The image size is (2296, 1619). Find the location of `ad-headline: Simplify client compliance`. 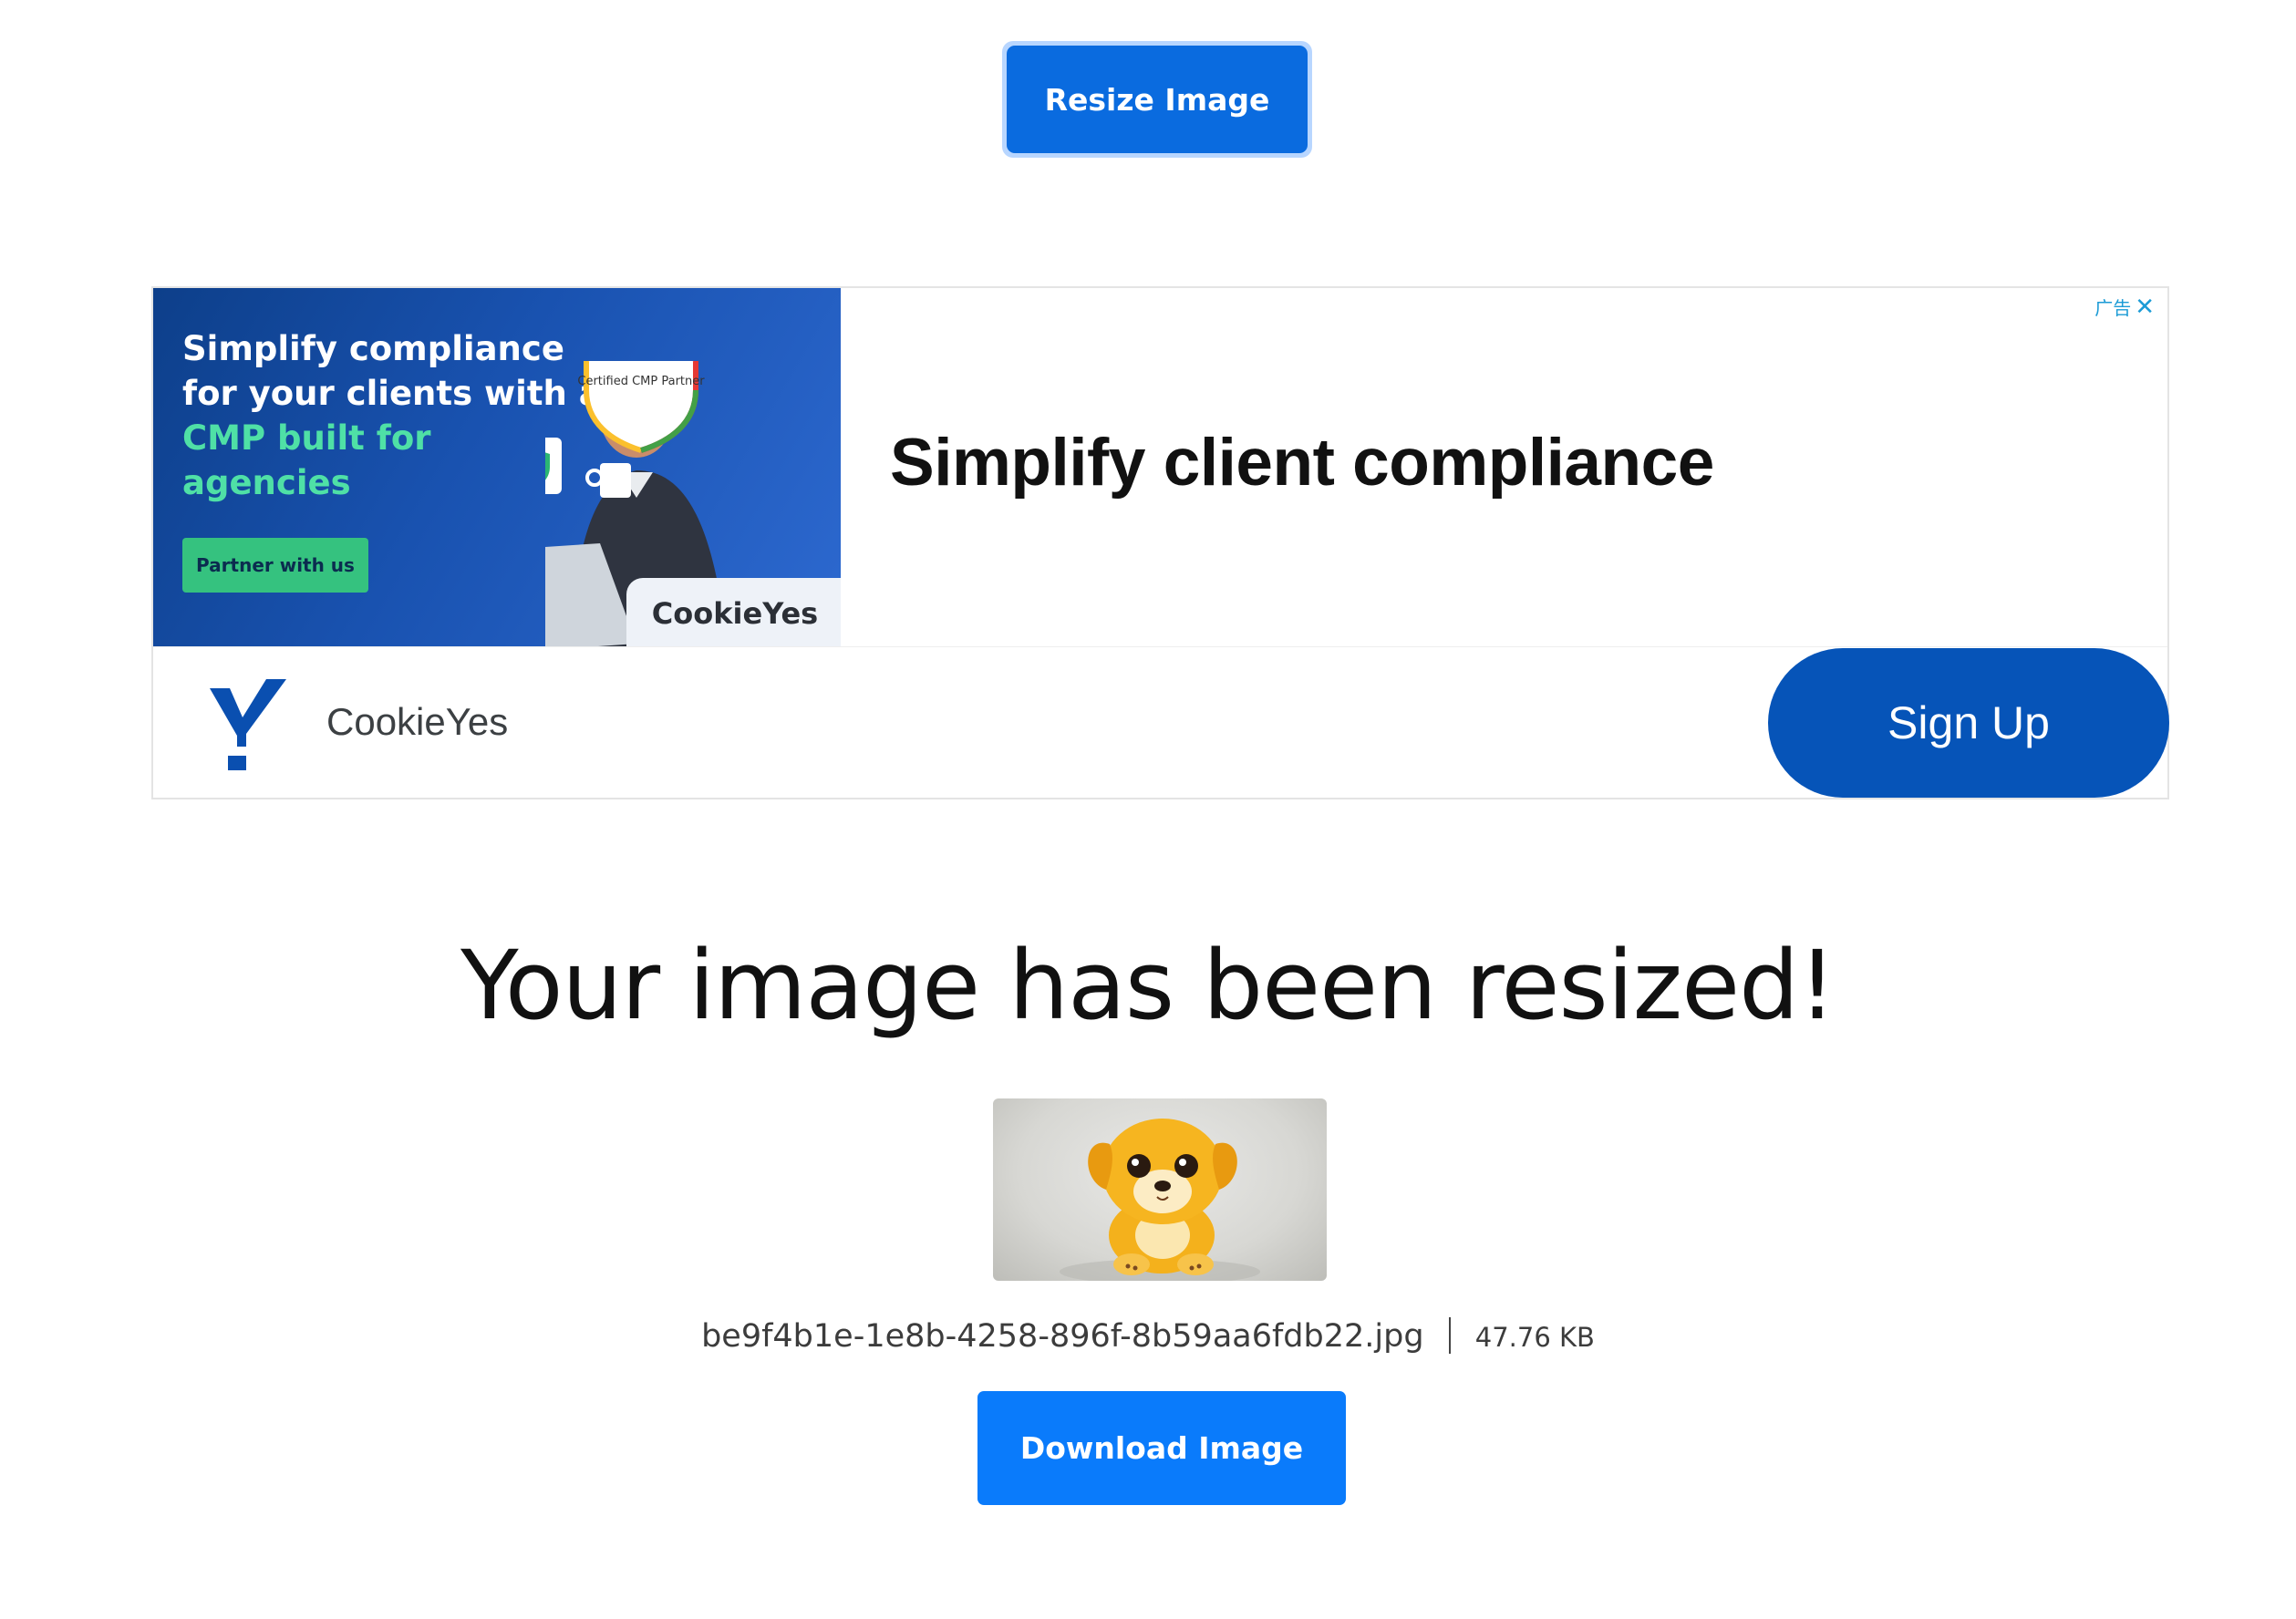

ad-headline: Simplify client compliance is located at coordinates (1302, 462).